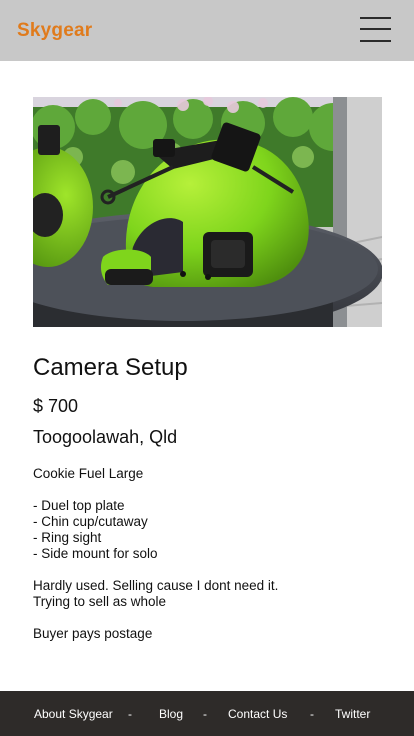 Image resolution: width=414 pixels, height=736 pixels. Describe the element at coordinates (88, 473) in the screenshot. I see `description-intro: Cookie Fuel Large` at that location.